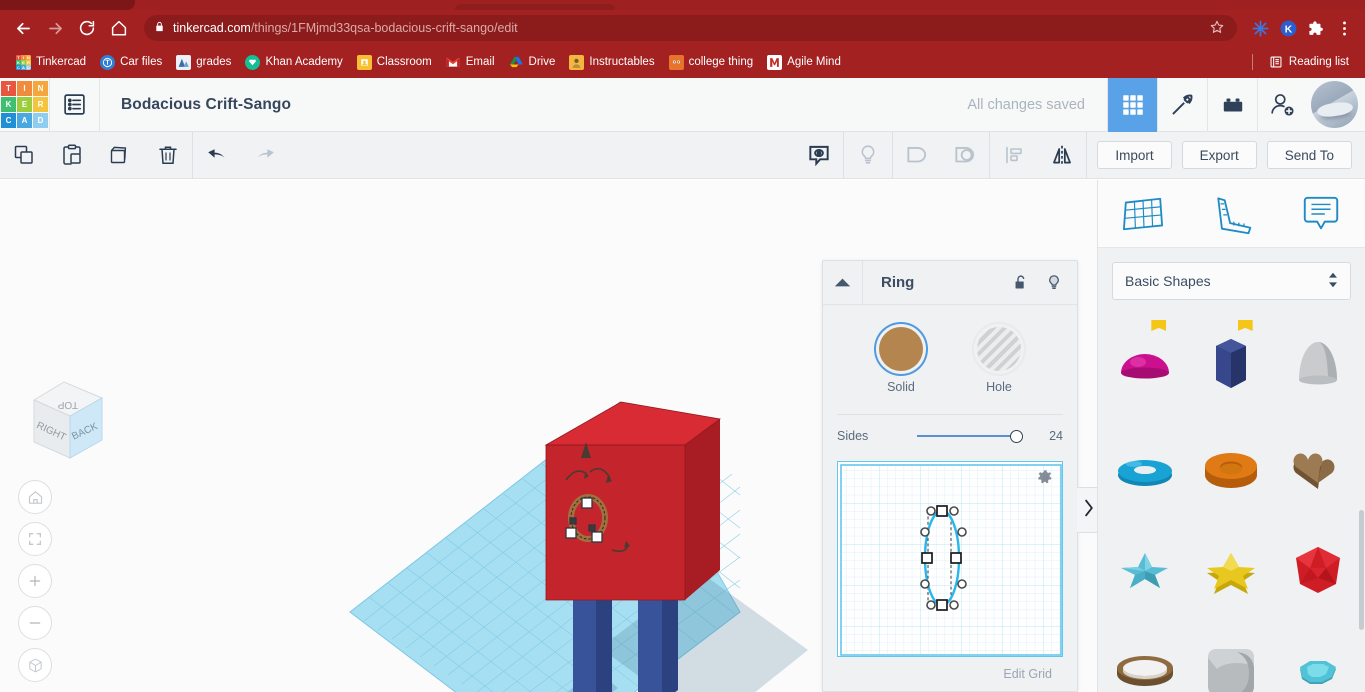  What do you see at coordinates (1145, 363) in the screenshot?
I see `half-sphere-shape` at bounding box center [1145, 363].